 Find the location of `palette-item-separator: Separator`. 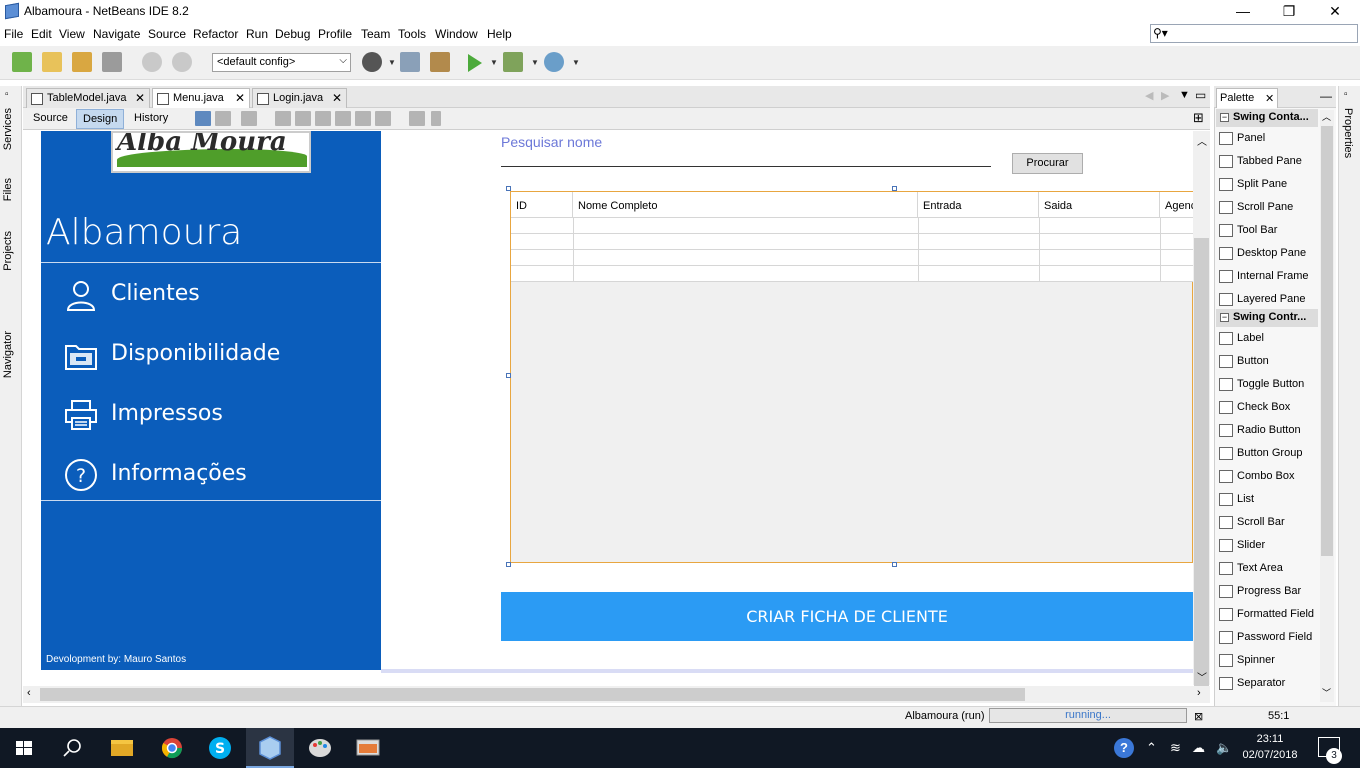

palette-item-separator: Separator is located at coordinates (1269, 684).